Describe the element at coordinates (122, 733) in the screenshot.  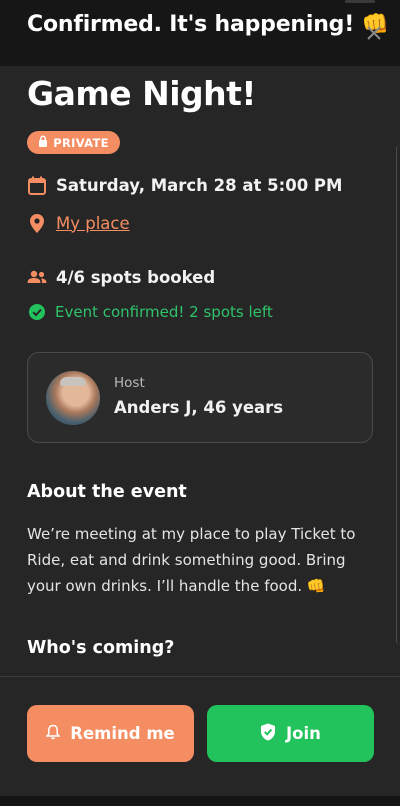
I see `remind-me-label: Remind me` at that location.